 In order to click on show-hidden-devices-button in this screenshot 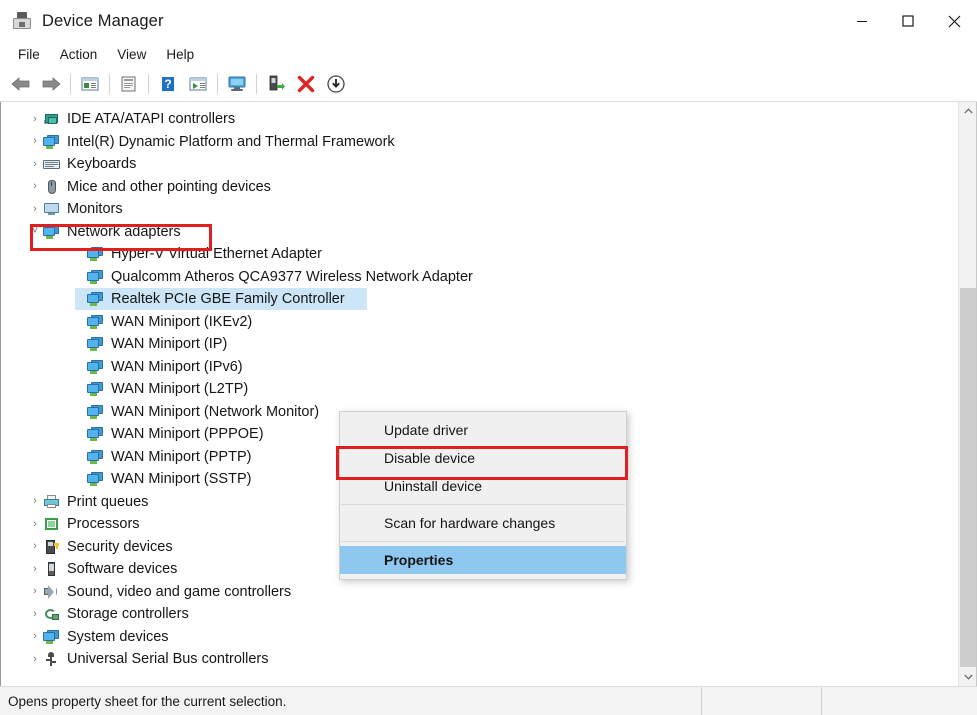, I will do `click(90, 84)`.